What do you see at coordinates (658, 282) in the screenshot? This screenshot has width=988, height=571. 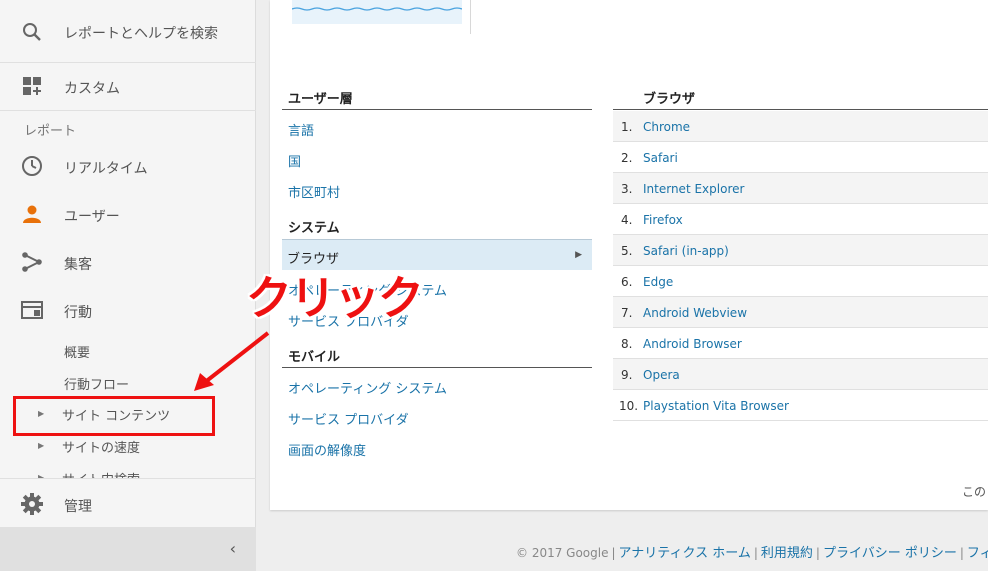 I see `browser-link: Edge` at bounding box center [658, 282].